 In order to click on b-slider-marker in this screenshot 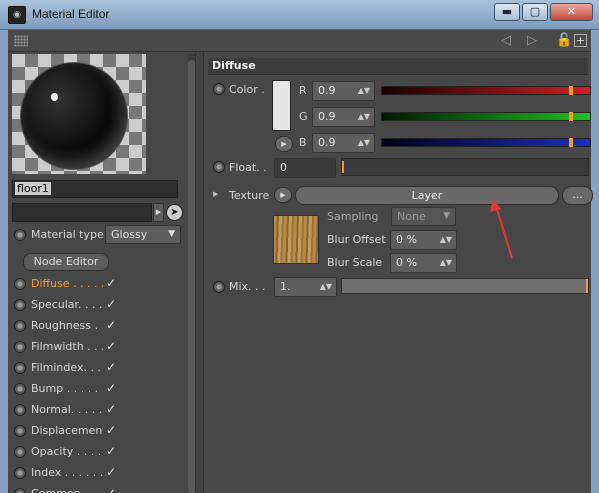, I will do `click(571, 142)`.